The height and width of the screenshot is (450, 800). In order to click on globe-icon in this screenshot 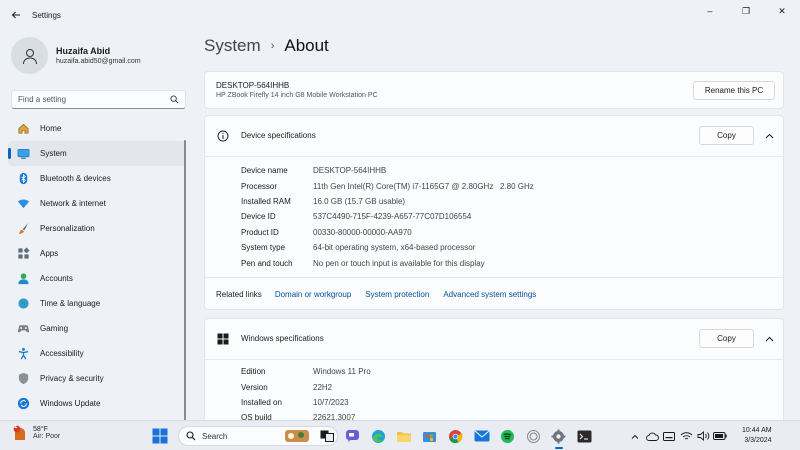, I will do `click(23, 304)`.